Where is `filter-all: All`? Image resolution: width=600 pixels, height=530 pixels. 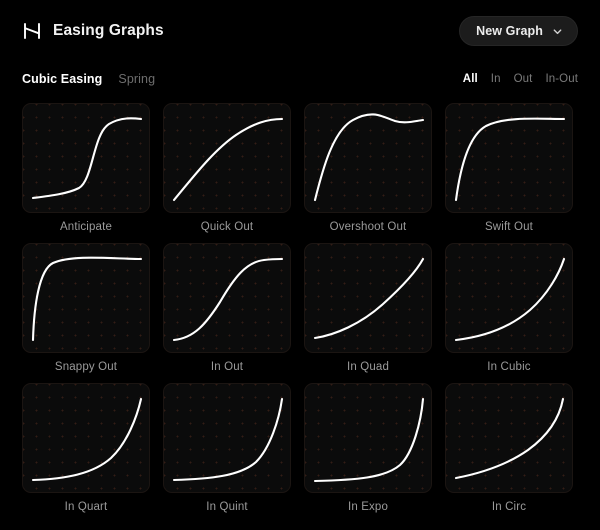 filter-all: All is located at coordinates (470, 79).